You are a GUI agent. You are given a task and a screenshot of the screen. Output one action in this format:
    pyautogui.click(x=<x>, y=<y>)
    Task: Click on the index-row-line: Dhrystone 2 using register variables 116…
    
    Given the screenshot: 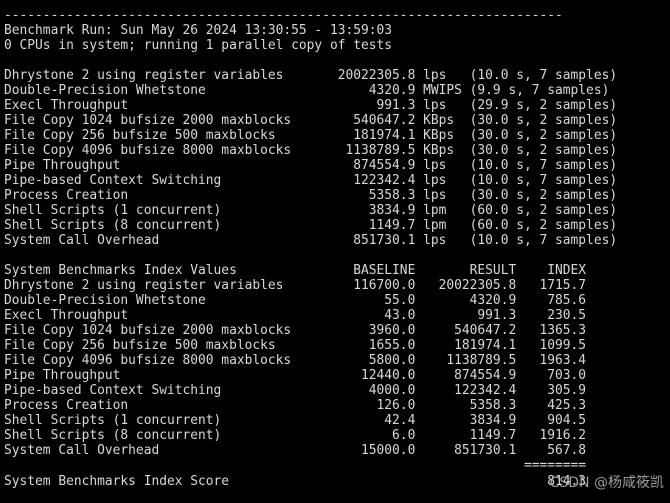 What is the action you would take?
    pyautogui.click(x=295, y=285)
    